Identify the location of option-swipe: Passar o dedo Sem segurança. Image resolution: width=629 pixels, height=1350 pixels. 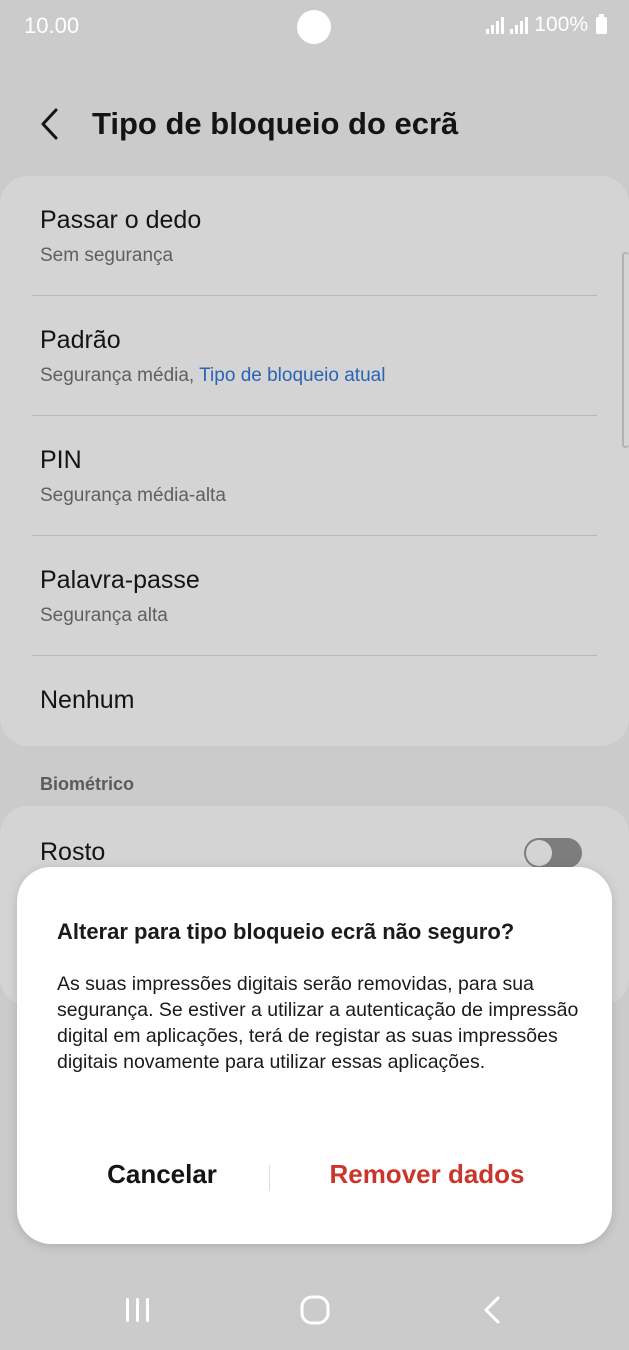
(314, 236).